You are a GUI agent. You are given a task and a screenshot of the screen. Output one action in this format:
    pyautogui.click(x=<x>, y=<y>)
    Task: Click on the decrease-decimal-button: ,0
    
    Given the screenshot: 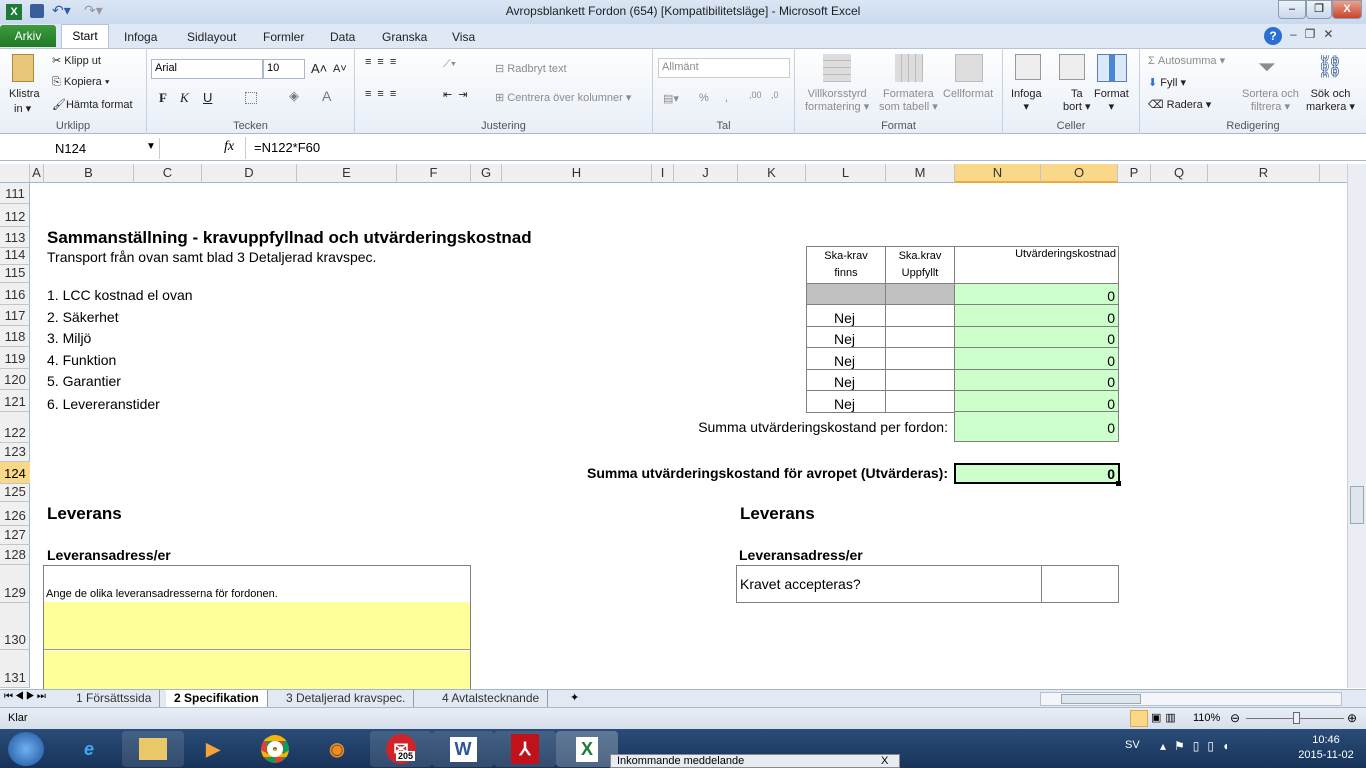 What is the action you would take?
    pyautogui.click(x=775, y=95)
    